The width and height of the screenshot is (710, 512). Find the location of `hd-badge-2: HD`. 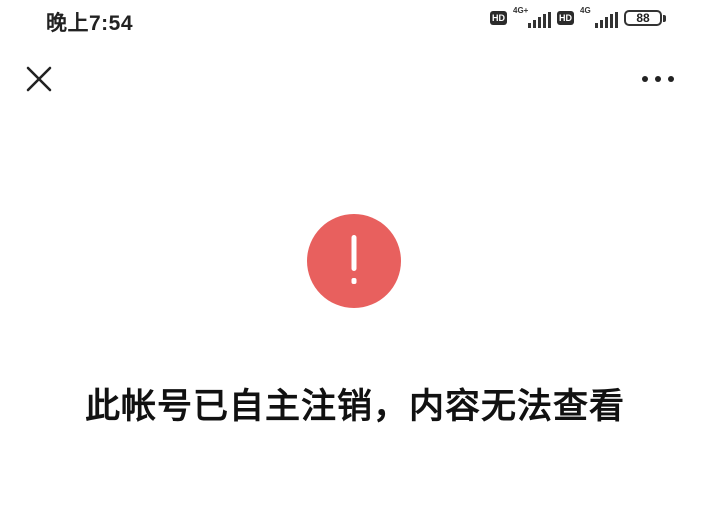

hd-badge-2: HD is located at coordinates (565, 18).